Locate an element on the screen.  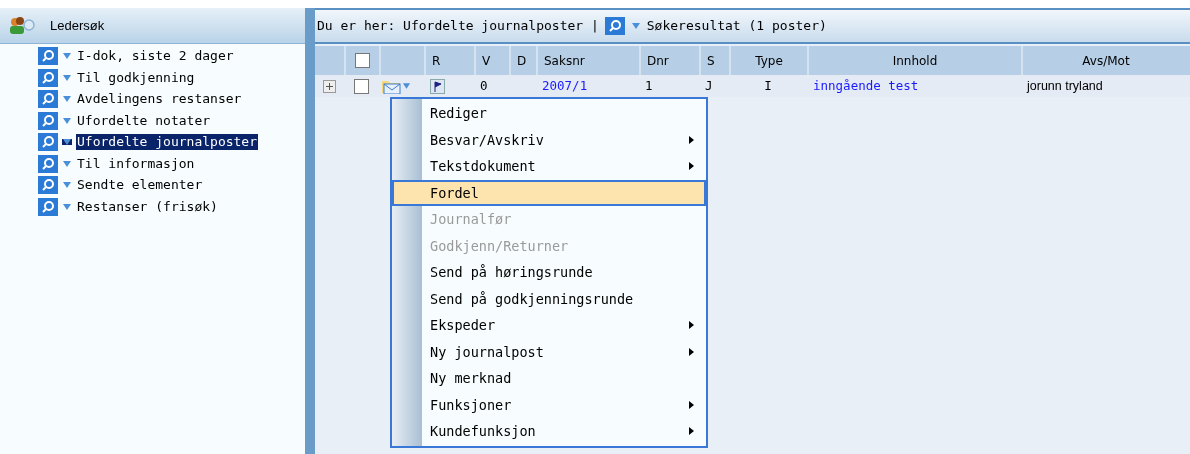
envelope-folder-icon is located at coordinates (391, 86).